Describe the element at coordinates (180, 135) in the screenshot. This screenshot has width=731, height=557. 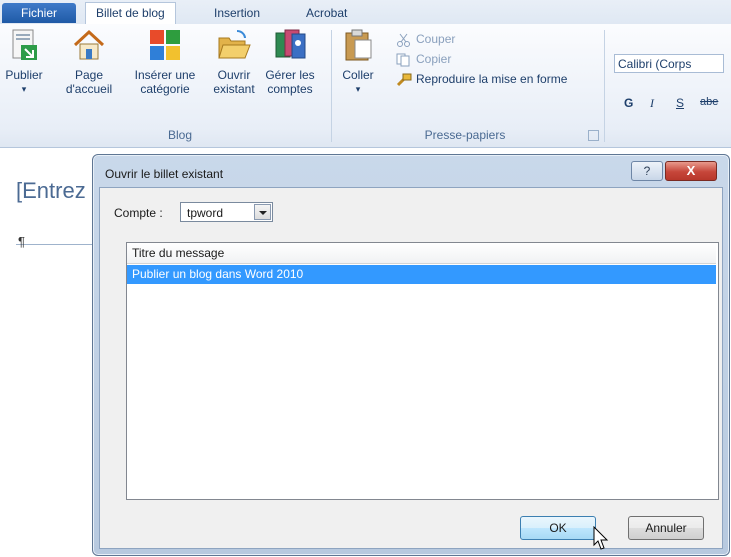
I see `blog-group-label: Blog` at that location.